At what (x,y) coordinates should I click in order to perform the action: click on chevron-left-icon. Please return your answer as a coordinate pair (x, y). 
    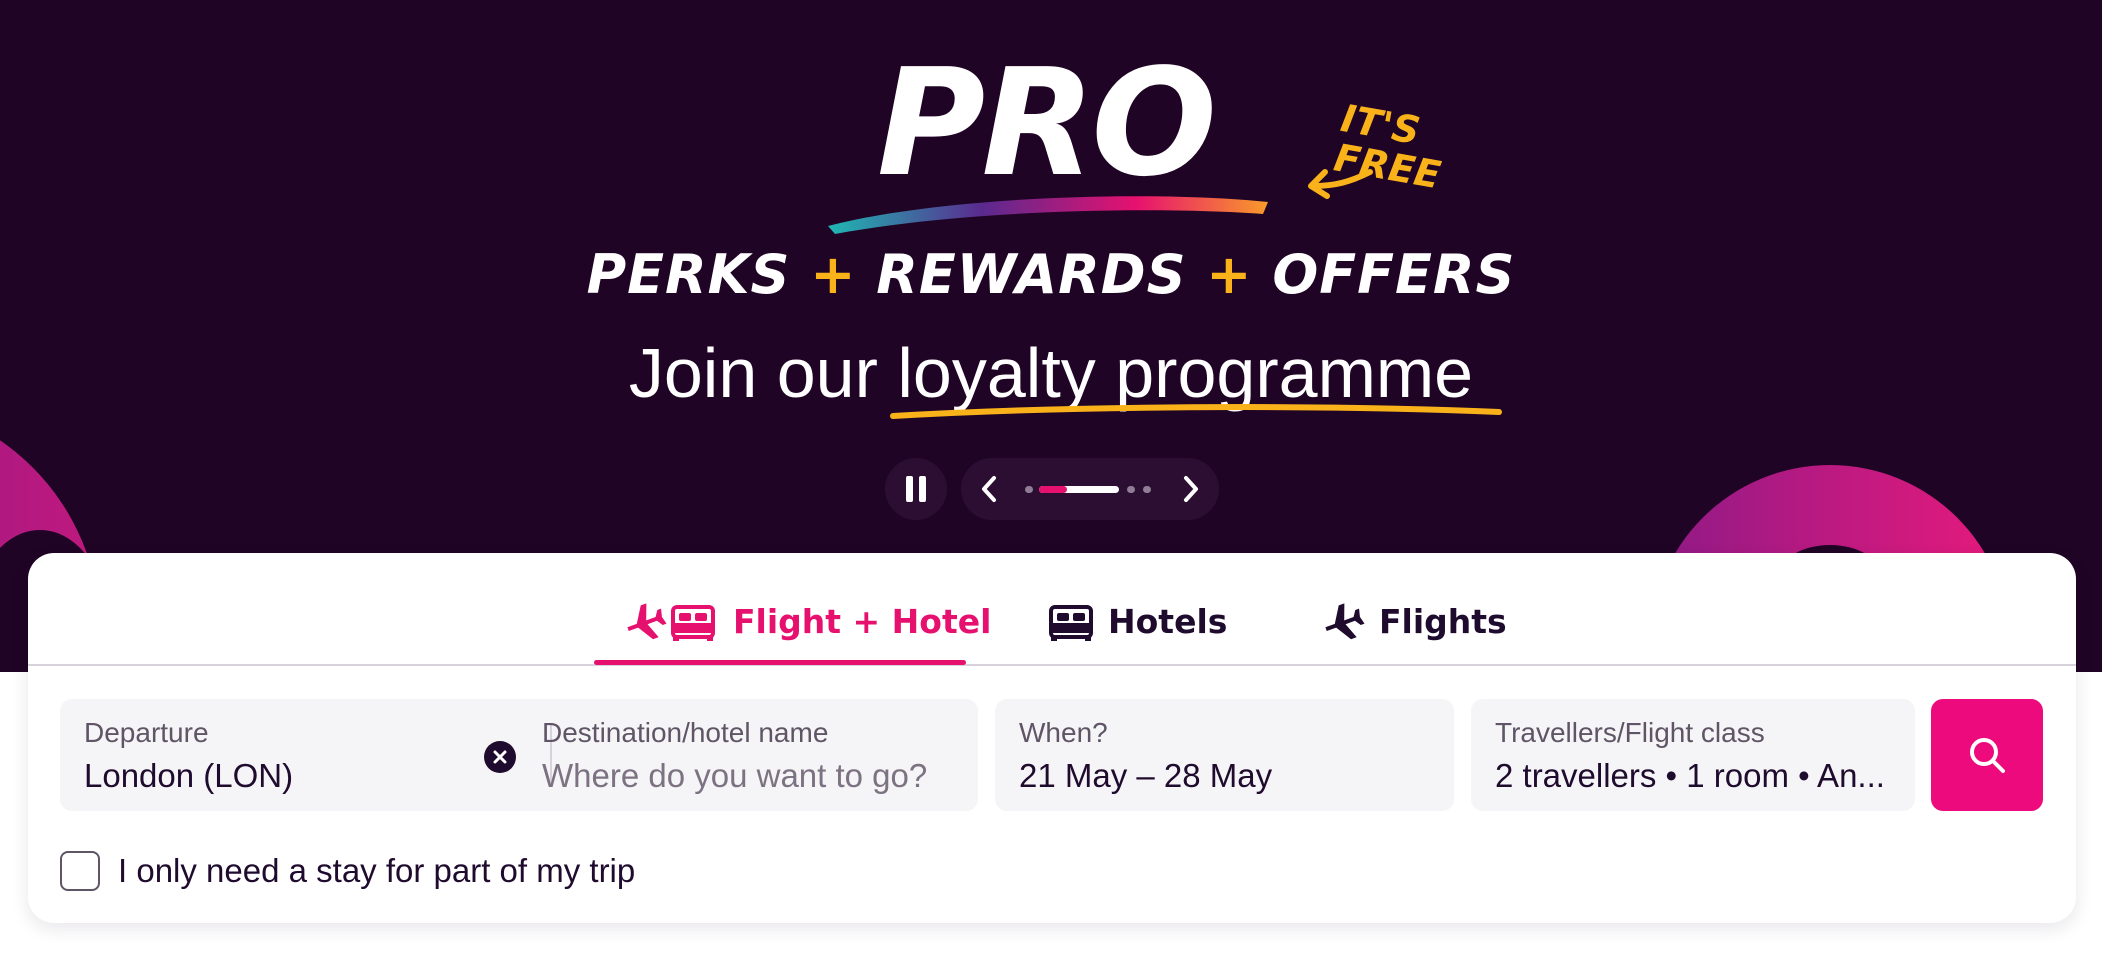
    Looking at the image, I should click on (989, 489).